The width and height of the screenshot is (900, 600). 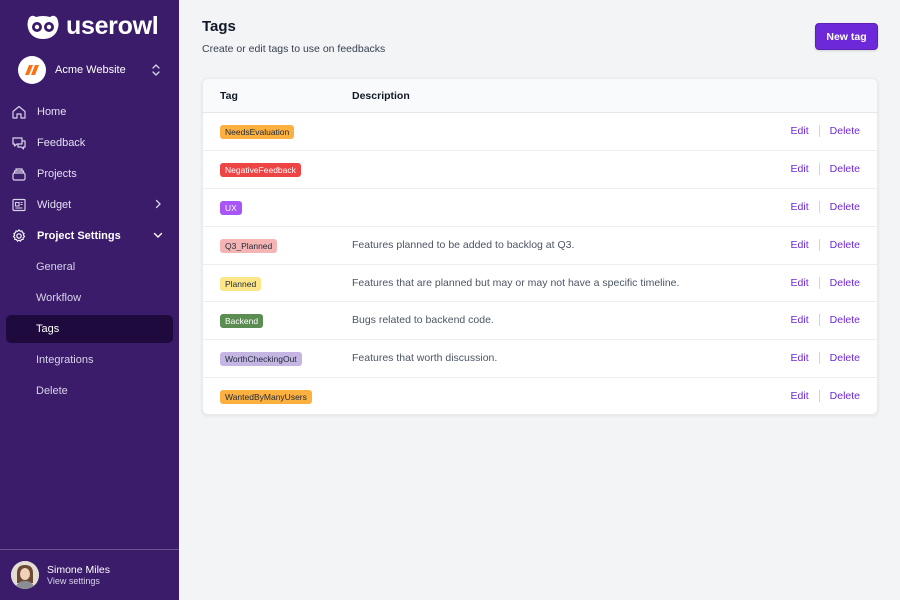 What do you see at coordinates (89, 142) in the screenshot?
I see `nav-item-feedback: Feedback` at bounding box center [89, 142].